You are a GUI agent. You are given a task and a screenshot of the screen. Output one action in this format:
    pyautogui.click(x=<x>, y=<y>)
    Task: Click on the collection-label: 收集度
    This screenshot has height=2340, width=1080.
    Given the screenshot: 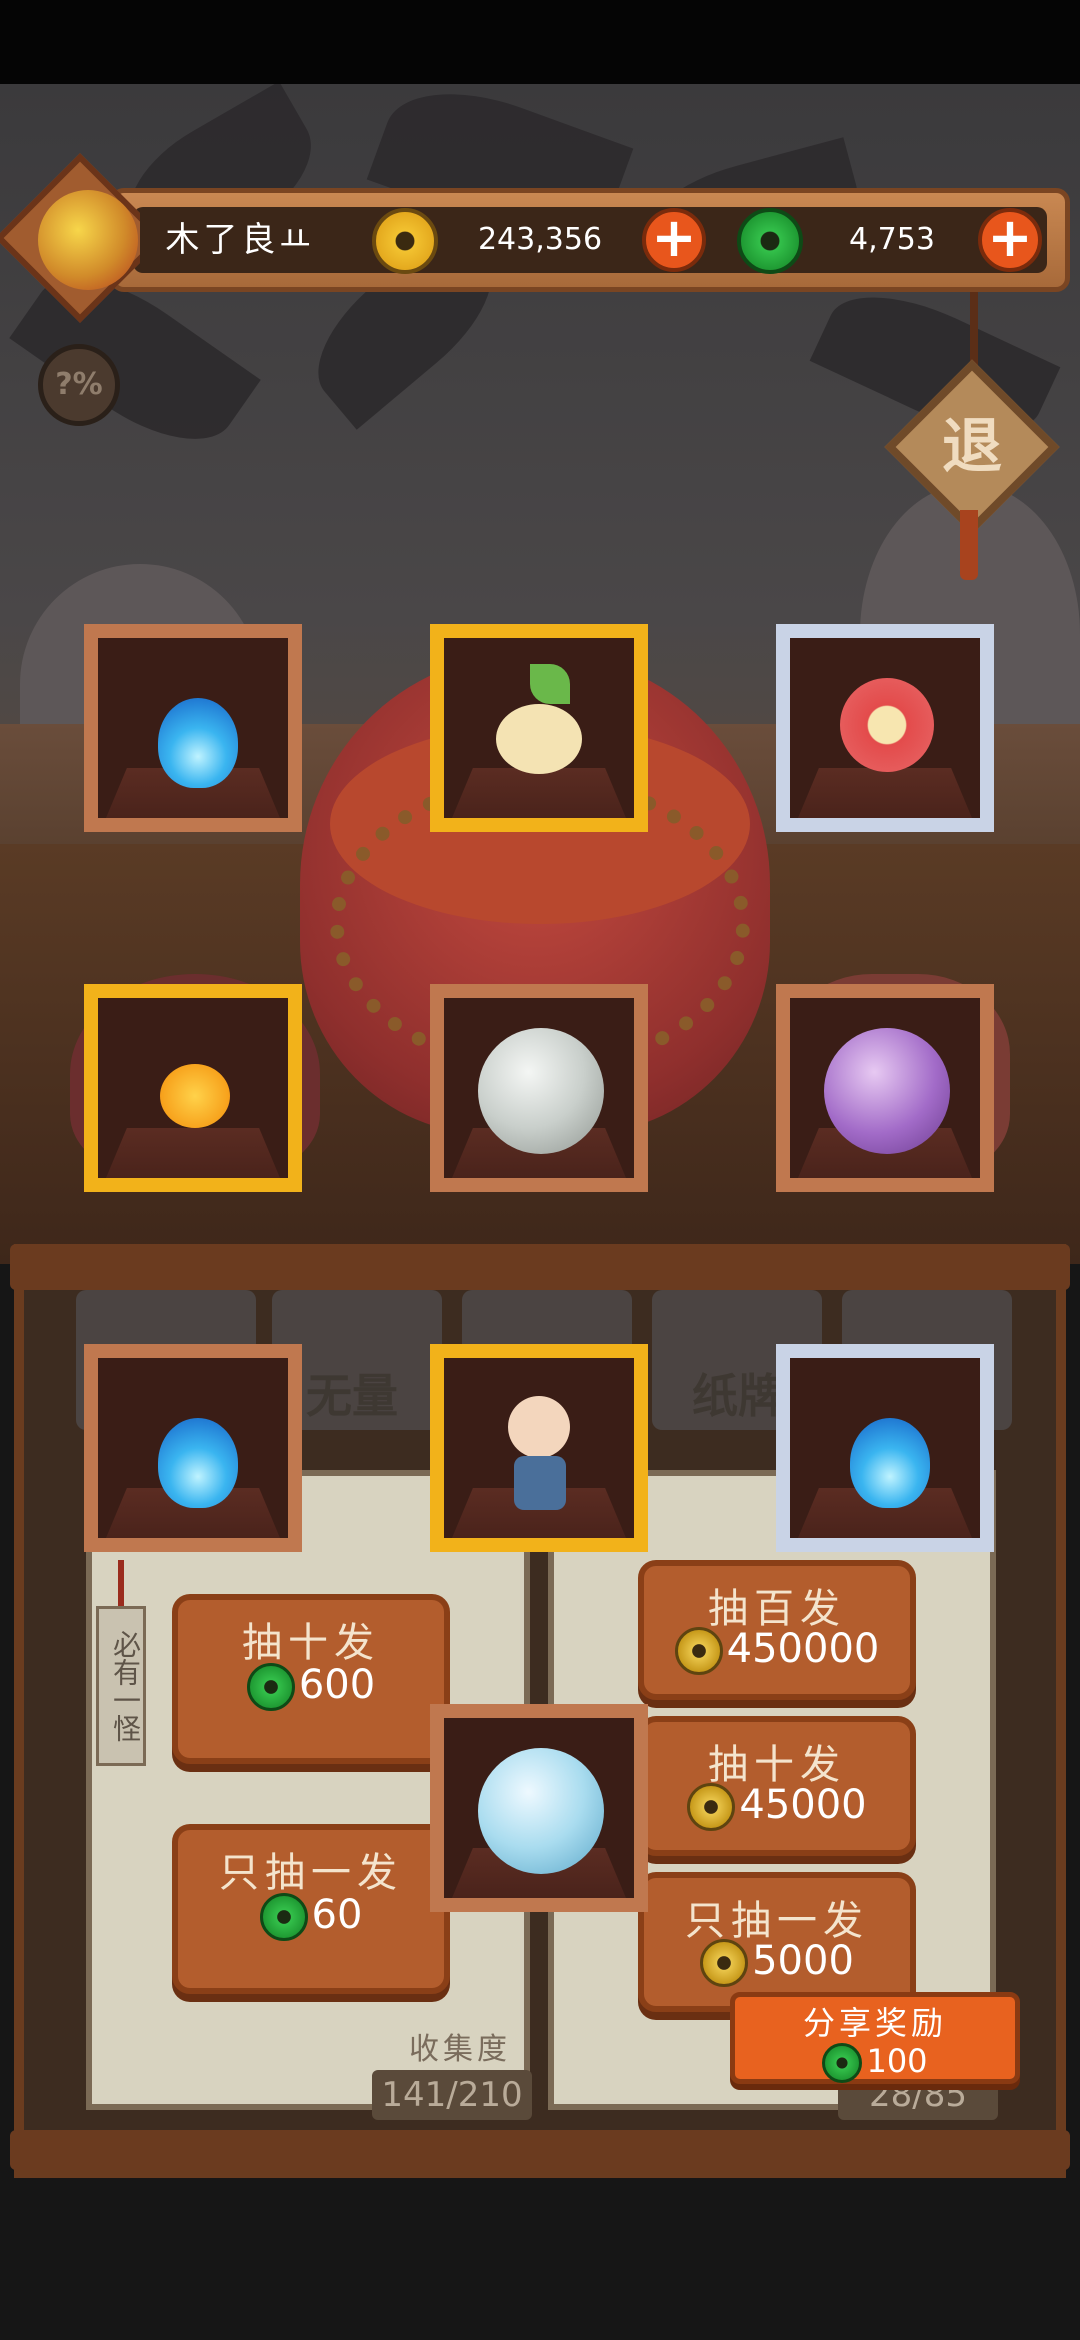 What is the action you would take?
    pyautogui.click(x=460, y=2049)
    